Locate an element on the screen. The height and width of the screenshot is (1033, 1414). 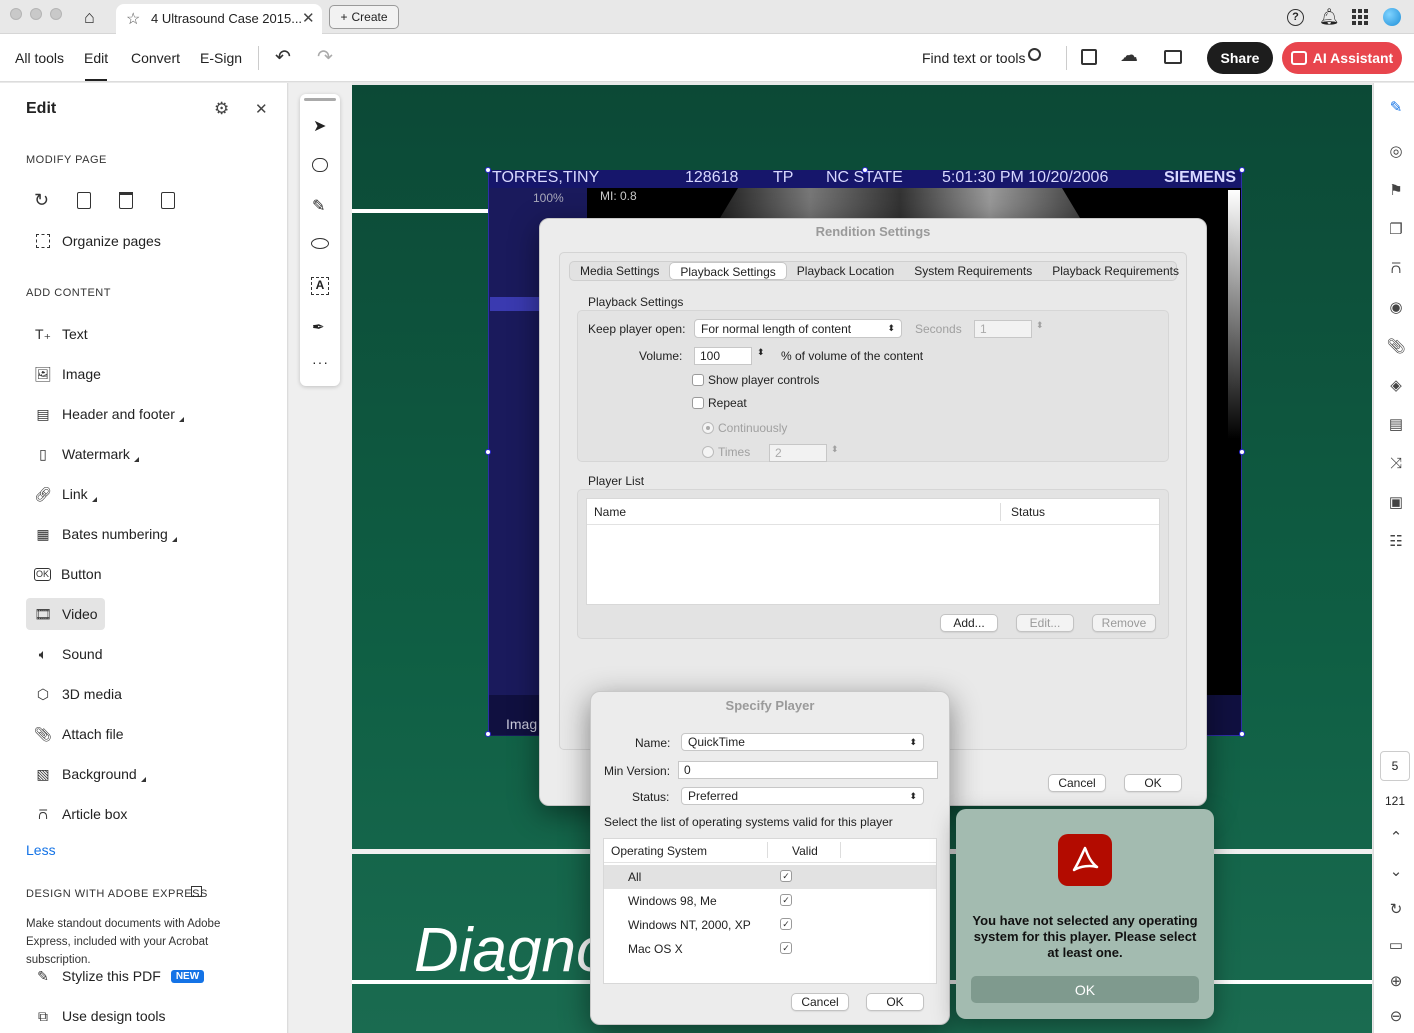
seconds-stepper-icon: ⬍ is located at coordinates (1040, 325).